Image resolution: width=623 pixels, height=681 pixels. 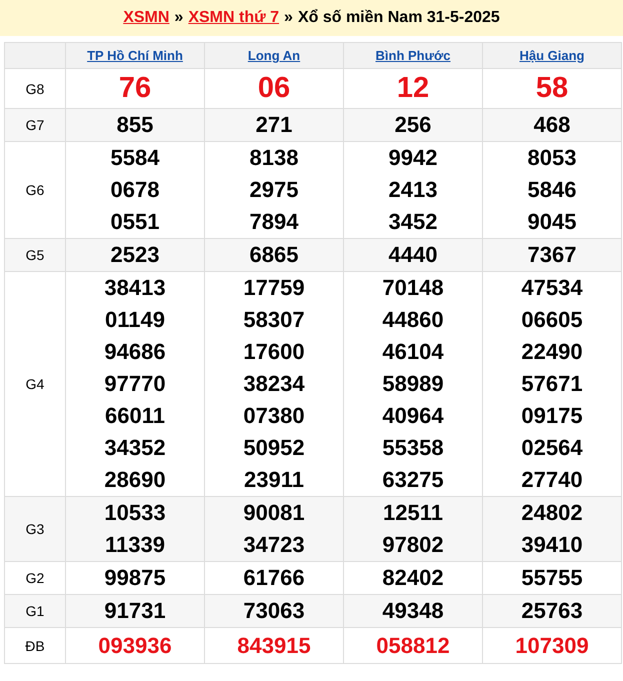 What do you see at coordinates (552, 448) in the screenshot?
I see `lottery-number: 02564` at bounding box center [552, 448].